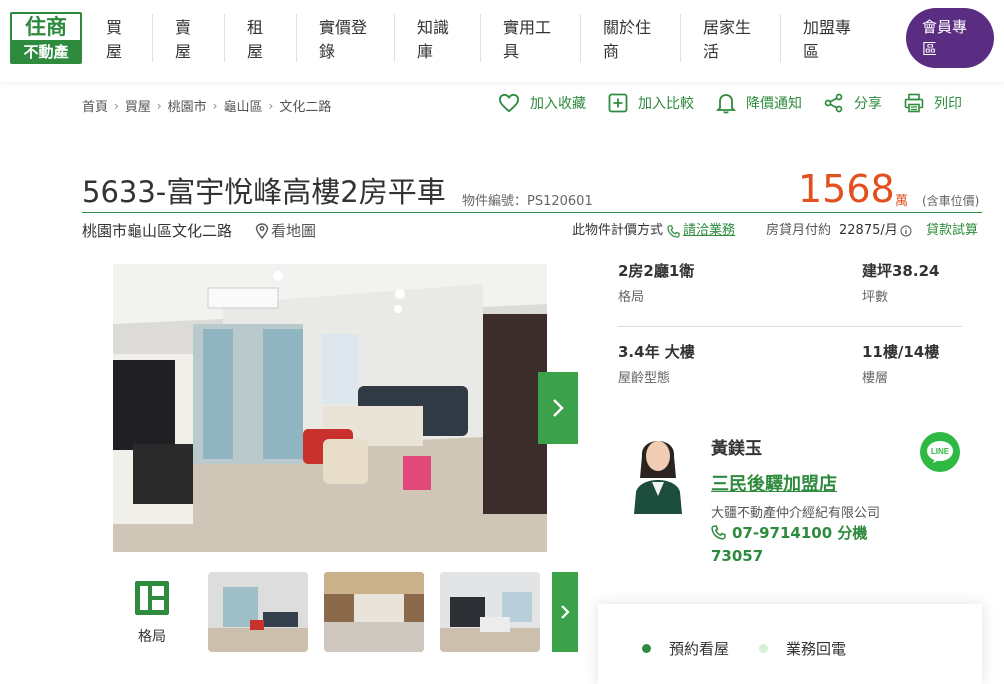 The image size is (1004, 684). What do you see at coordinates (764, 648) in the screenshot?
I see `inactive-dot-icon` at bounding box center [764, 648].